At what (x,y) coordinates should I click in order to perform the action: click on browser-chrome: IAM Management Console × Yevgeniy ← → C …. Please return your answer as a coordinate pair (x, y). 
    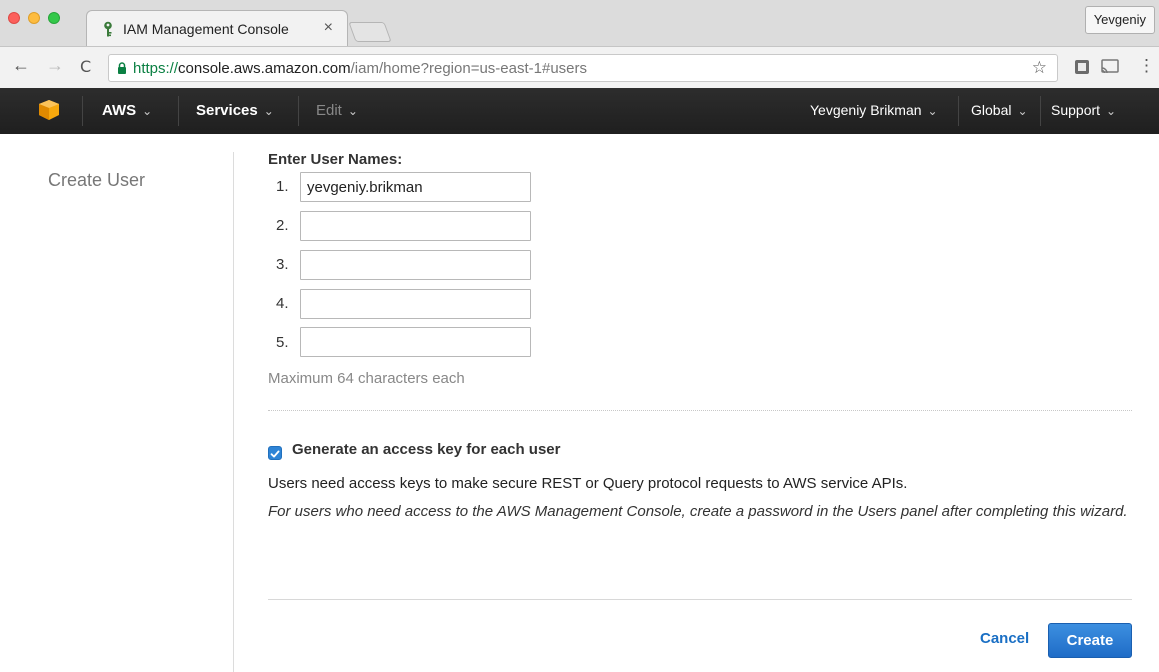
    Looking at the image, I should click on (579, 44).